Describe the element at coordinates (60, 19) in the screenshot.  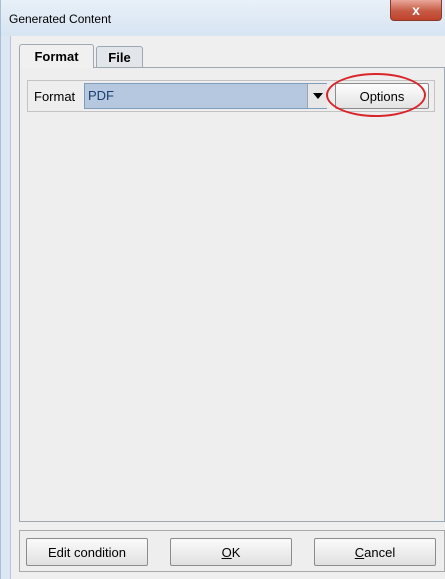
I see `window-title: Generated Content` at that location.